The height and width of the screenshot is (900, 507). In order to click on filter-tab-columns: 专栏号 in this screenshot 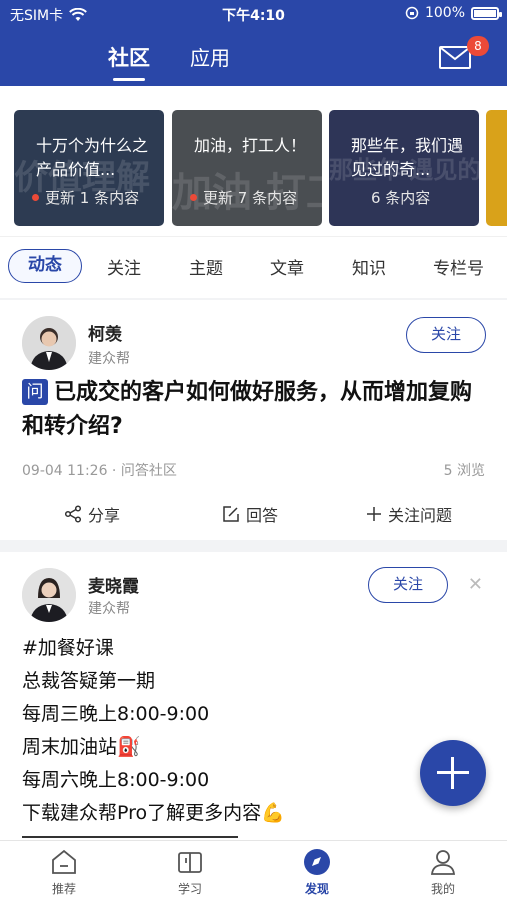, I will do `click(458, 266)`.